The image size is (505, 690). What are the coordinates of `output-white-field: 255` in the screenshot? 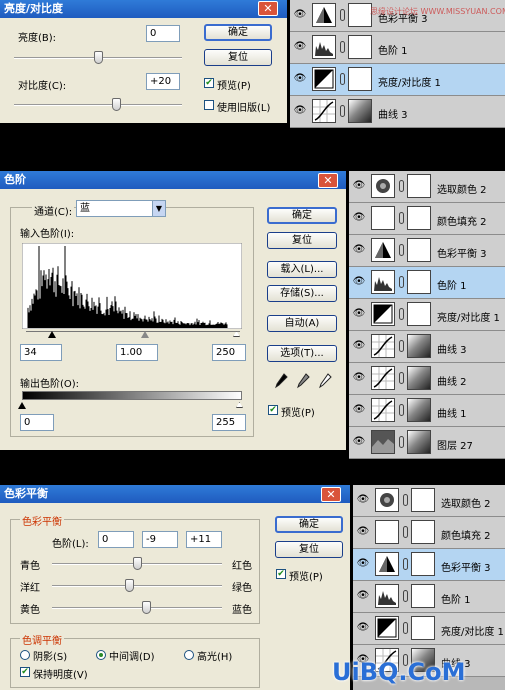 It's located at (229, 422).